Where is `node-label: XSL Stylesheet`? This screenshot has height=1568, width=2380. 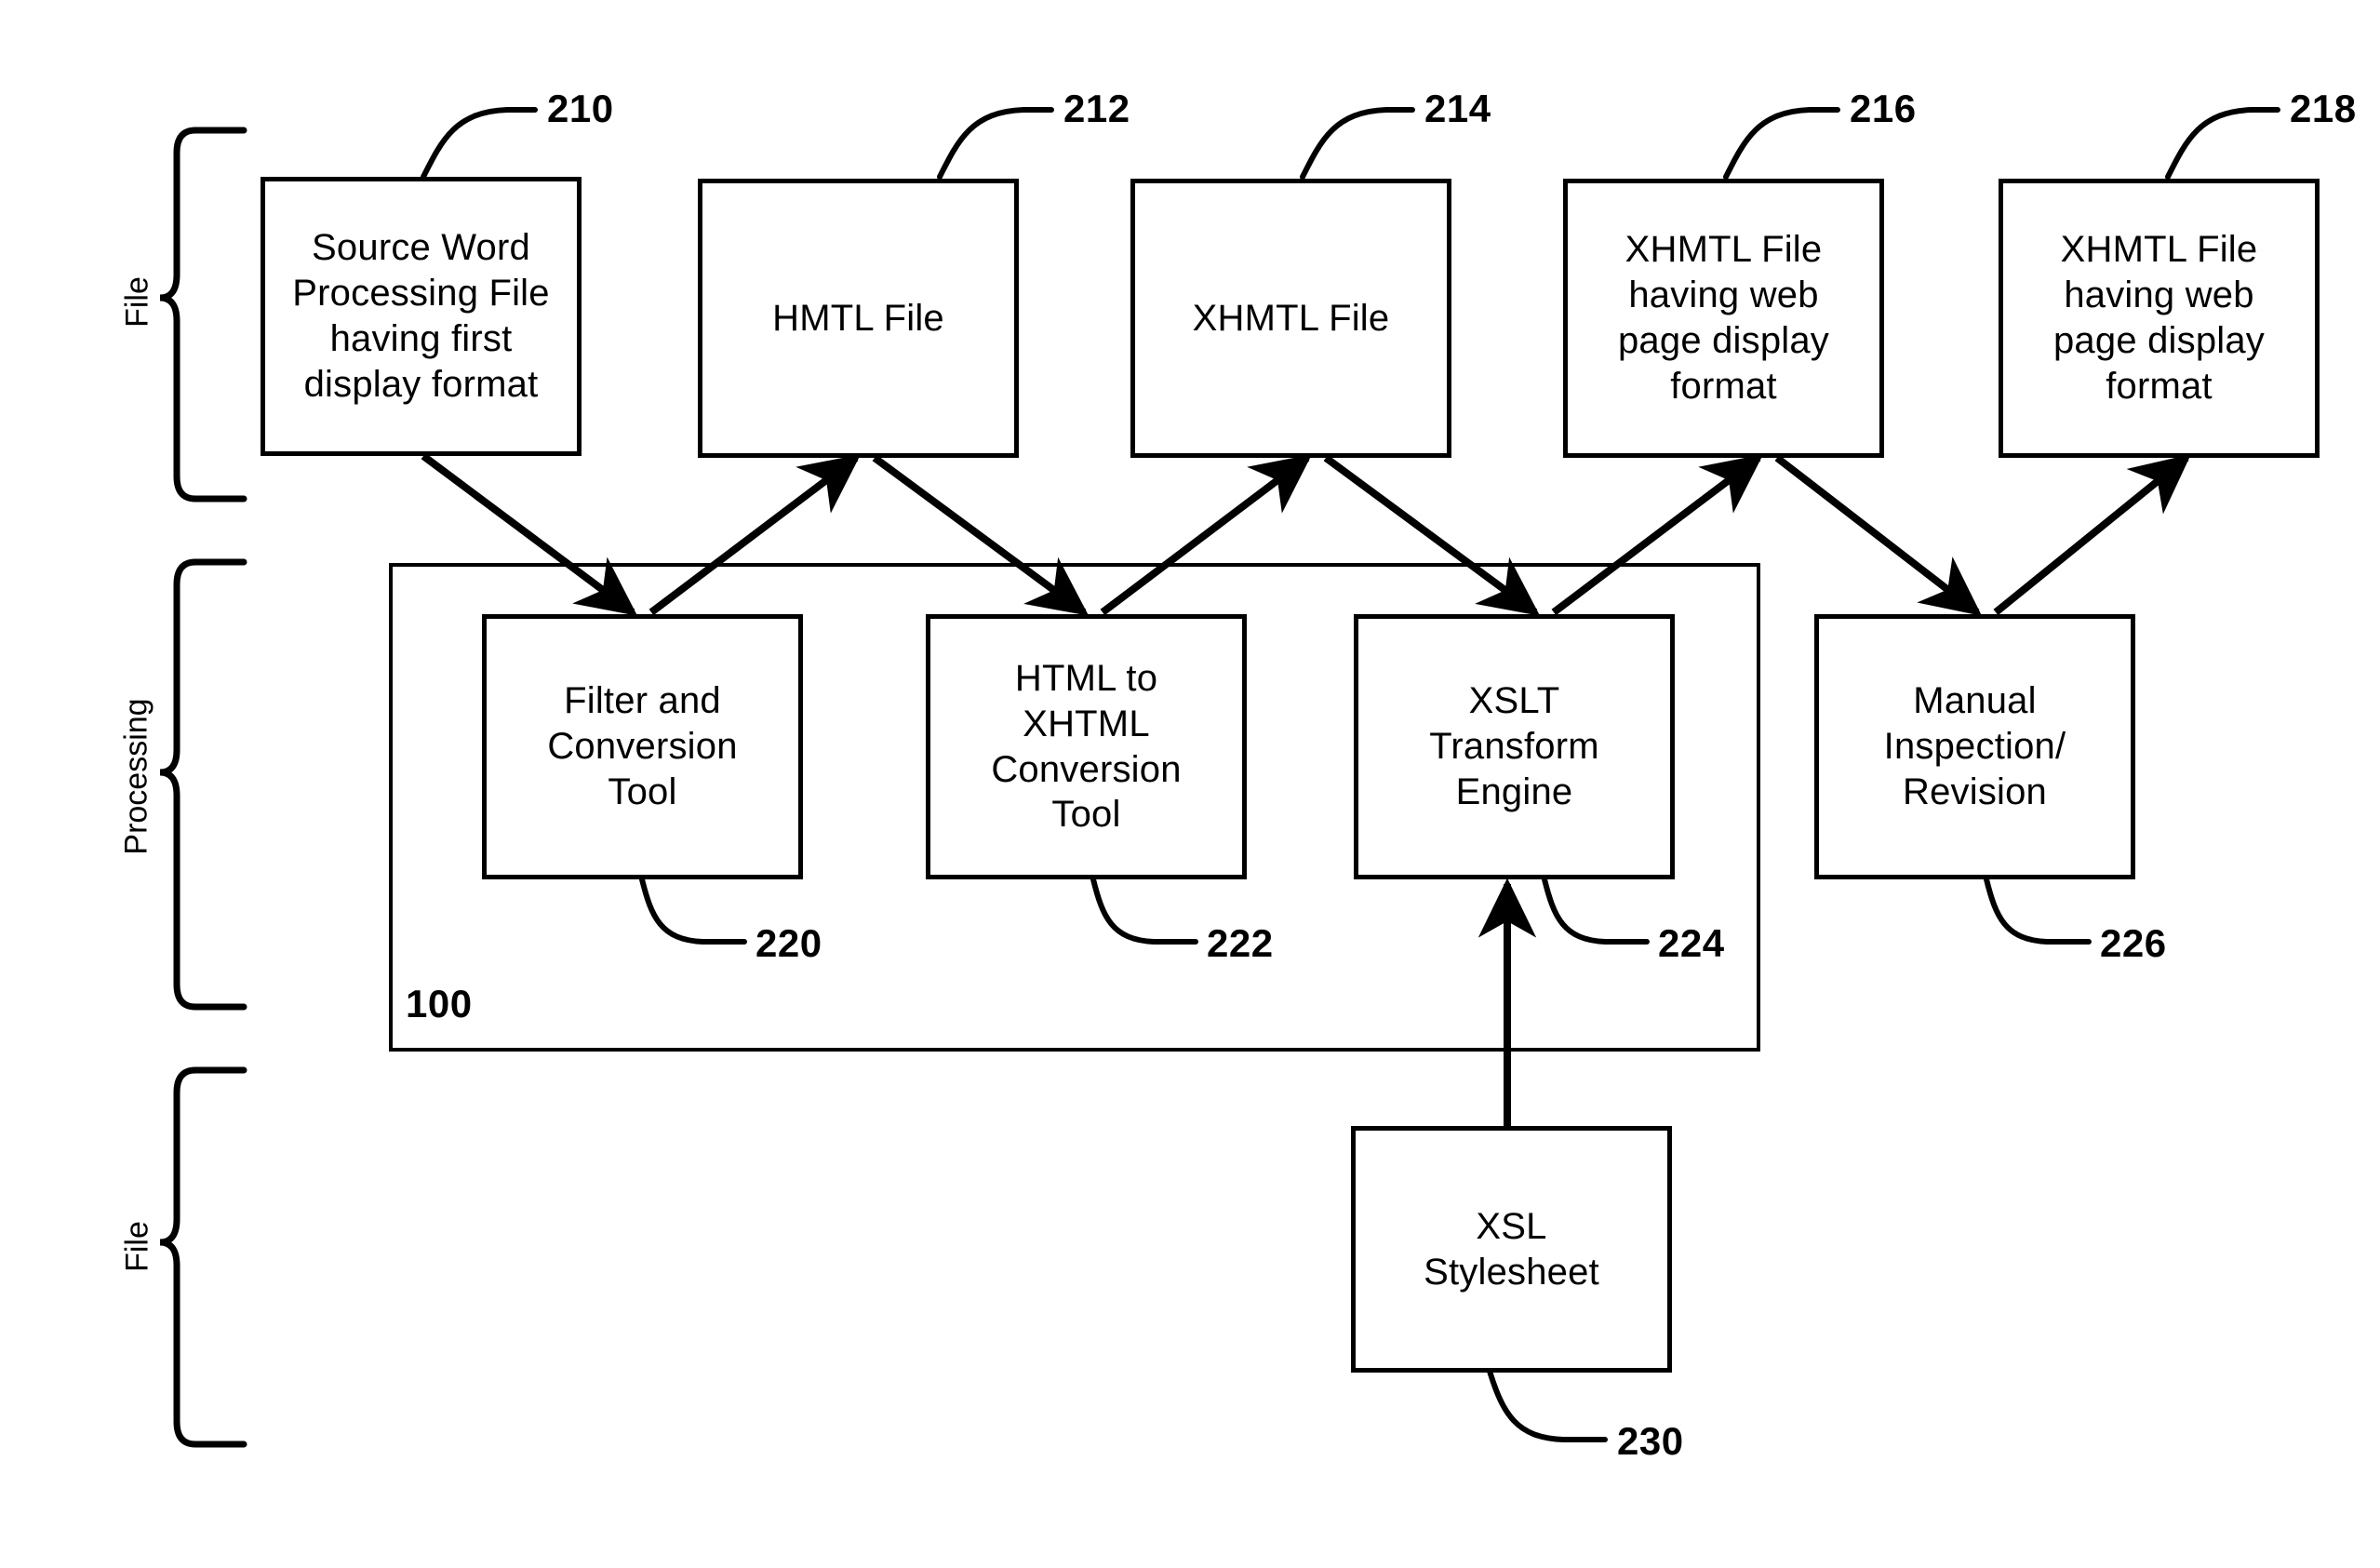
node-label: XSL Stylesheet is located at coordinates (1511, 1249).